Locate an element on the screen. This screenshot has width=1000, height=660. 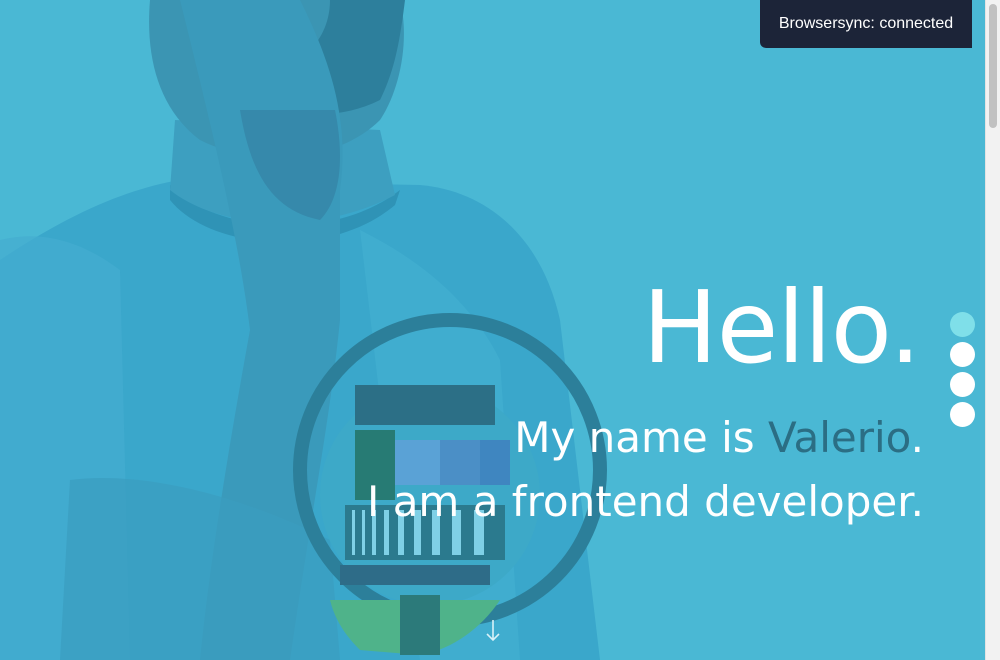
section-nav-dots is located at coordinates (963, 372).